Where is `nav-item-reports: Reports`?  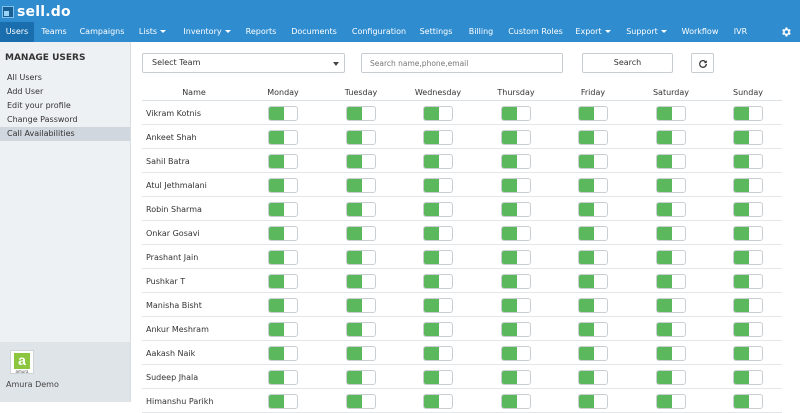
nav-item-reports: Reports is located at coordinates (261, 32).